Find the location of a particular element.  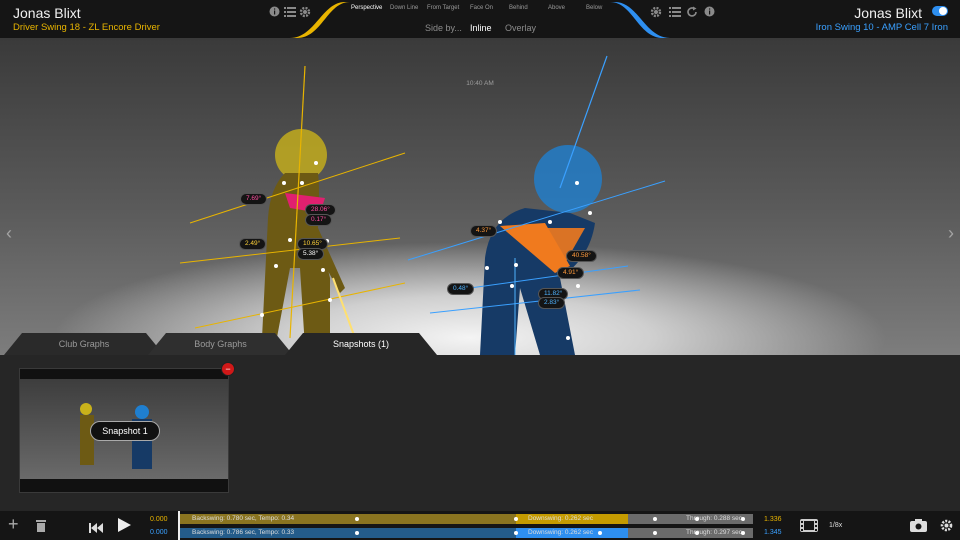

left-player-name: Jonas Blixt is located at coordinates (47, 13).